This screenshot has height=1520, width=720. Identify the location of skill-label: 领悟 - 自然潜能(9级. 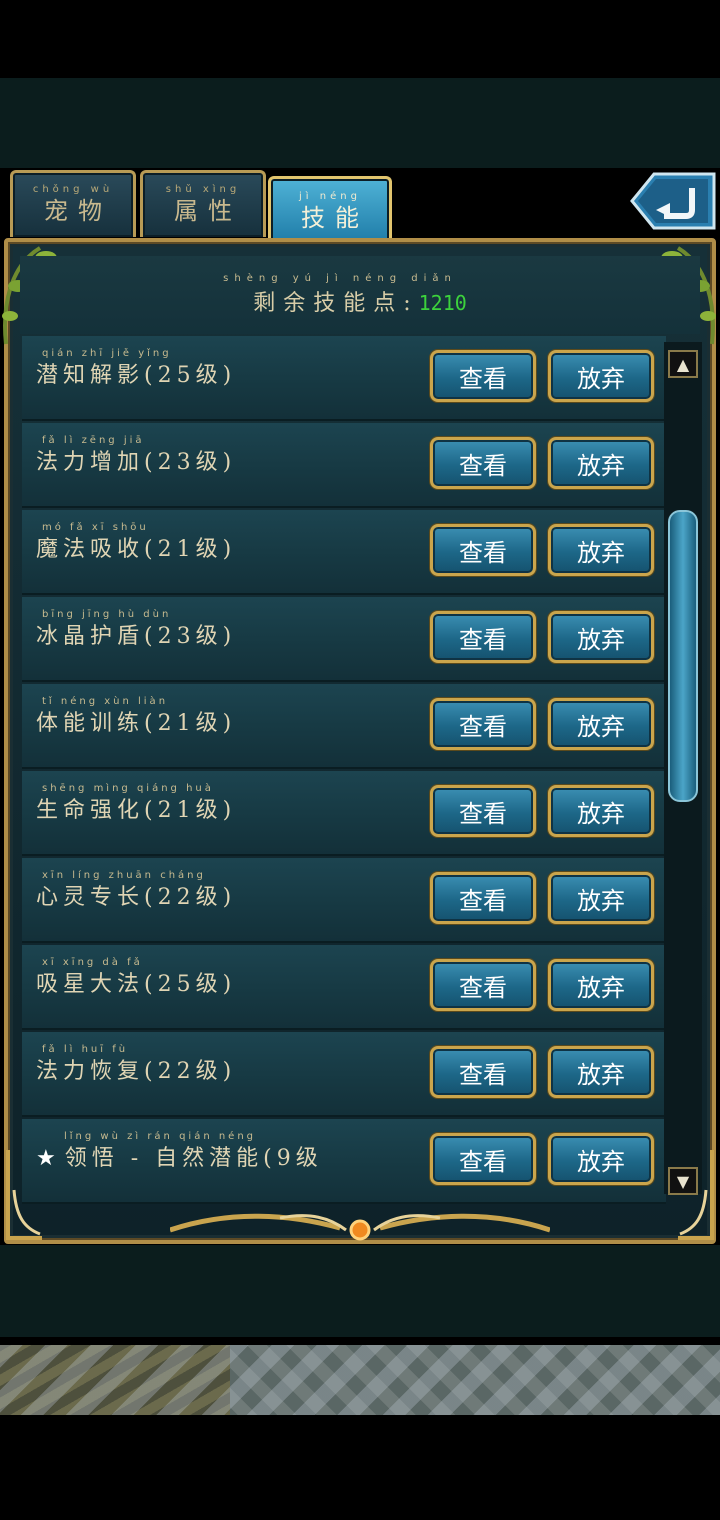
(193, 1158).